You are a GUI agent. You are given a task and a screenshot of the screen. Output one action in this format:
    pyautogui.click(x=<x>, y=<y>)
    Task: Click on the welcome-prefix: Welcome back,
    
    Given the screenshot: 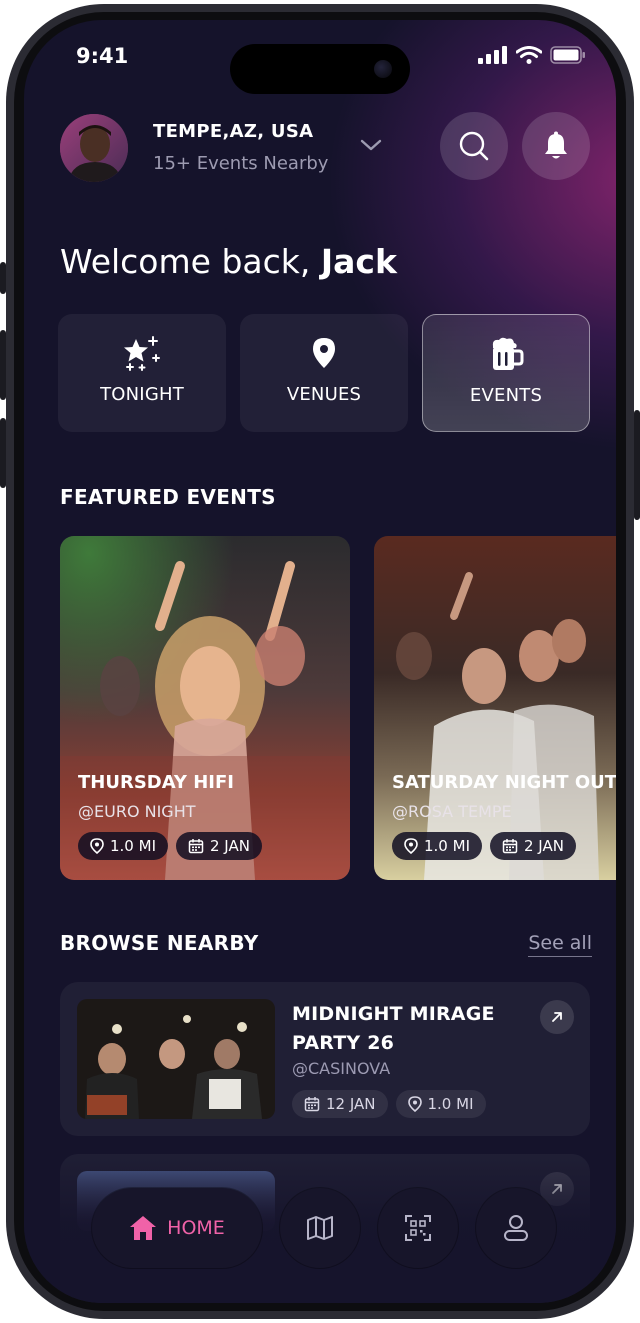 What is the action you would take?
    pyautogui.click(x=190, y=261)
    